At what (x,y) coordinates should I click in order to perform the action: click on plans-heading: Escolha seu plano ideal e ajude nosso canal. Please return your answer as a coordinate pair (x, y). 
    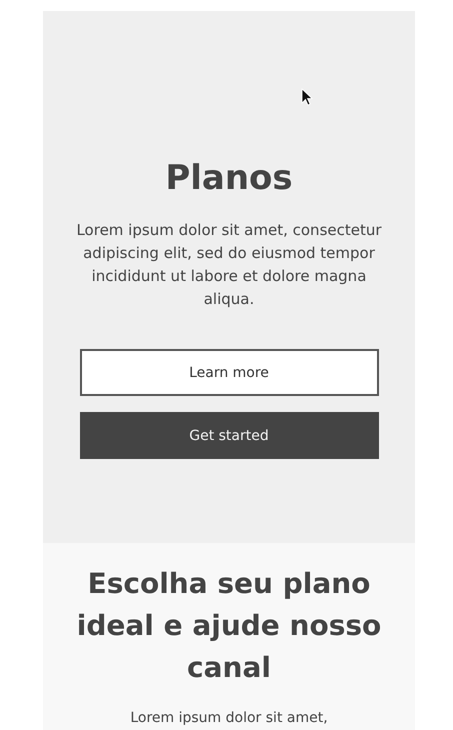
    Looking at the image, I should click on (229, 626).